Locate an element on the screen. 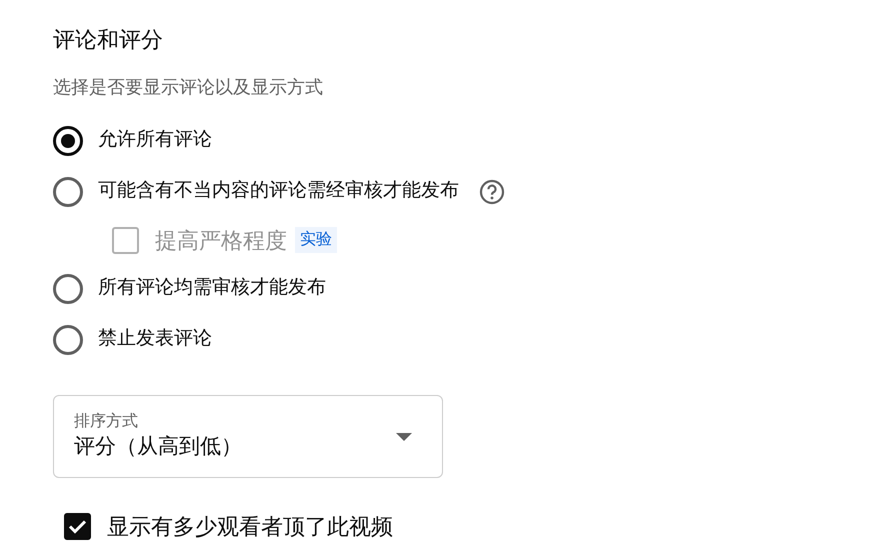  checkbox is located at coordinates (77, 526).